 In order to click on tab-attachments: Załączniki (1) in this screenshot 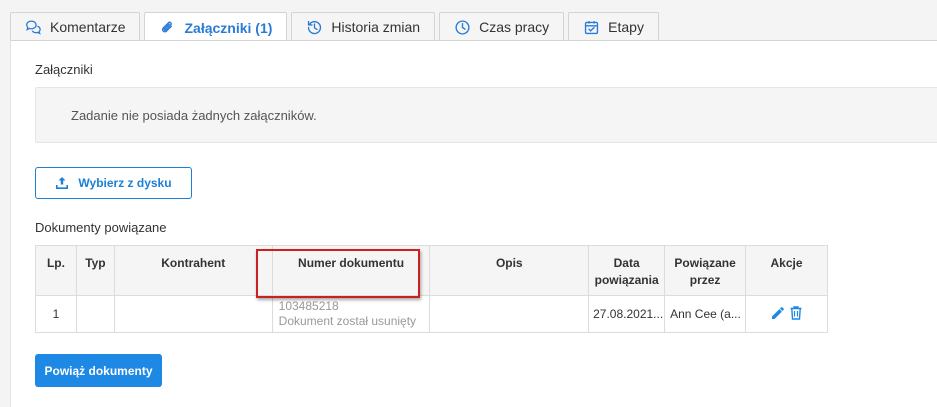, I will do `click(216, 27)`.